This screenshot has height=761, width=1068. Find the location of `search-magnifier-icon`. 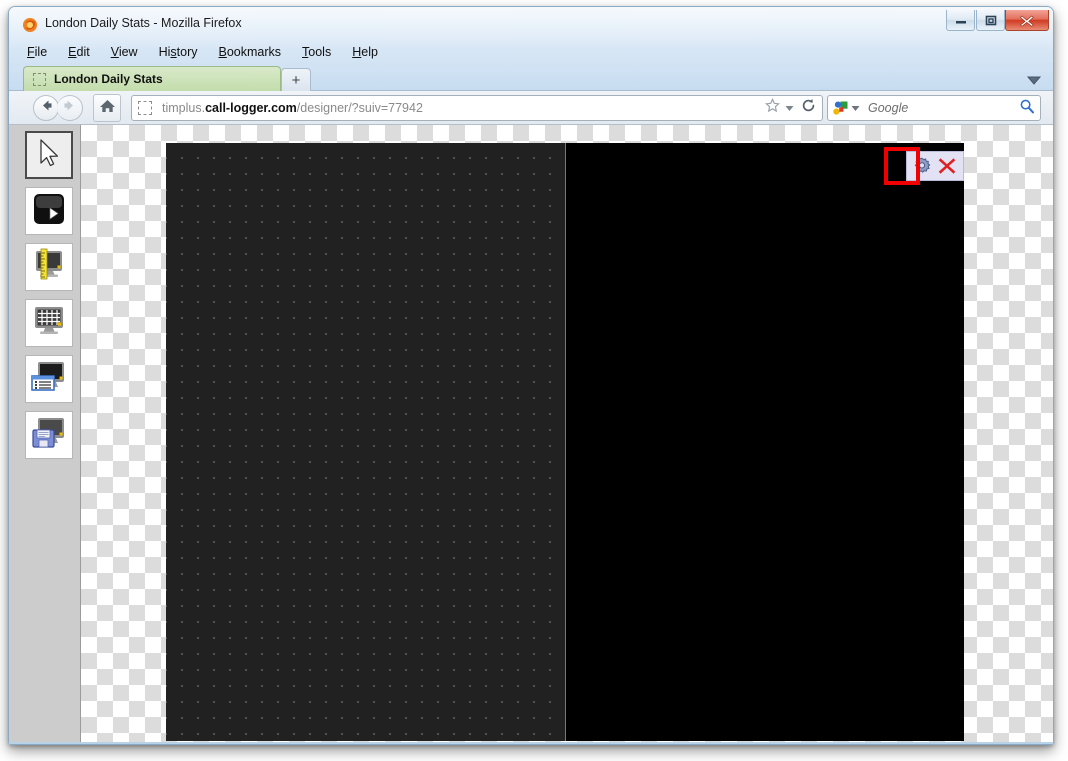

search-magnifier-icon is located at coordinates (1027, 108).